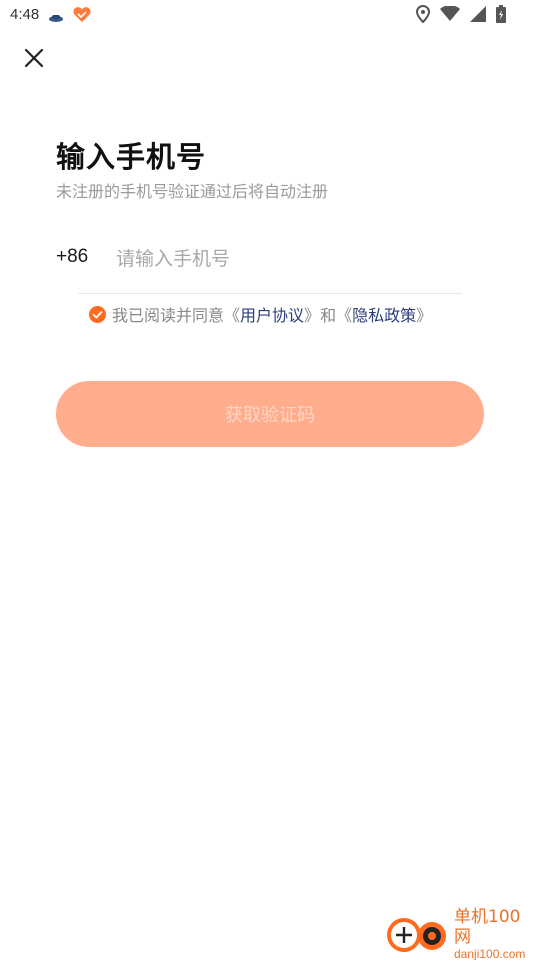 This screenshot has width=540, height=960. What do you see at coordinates (232, 315) in the screenshot?
I see `agreement-bracket-open-1: 《` at bounding box center [232, 315].